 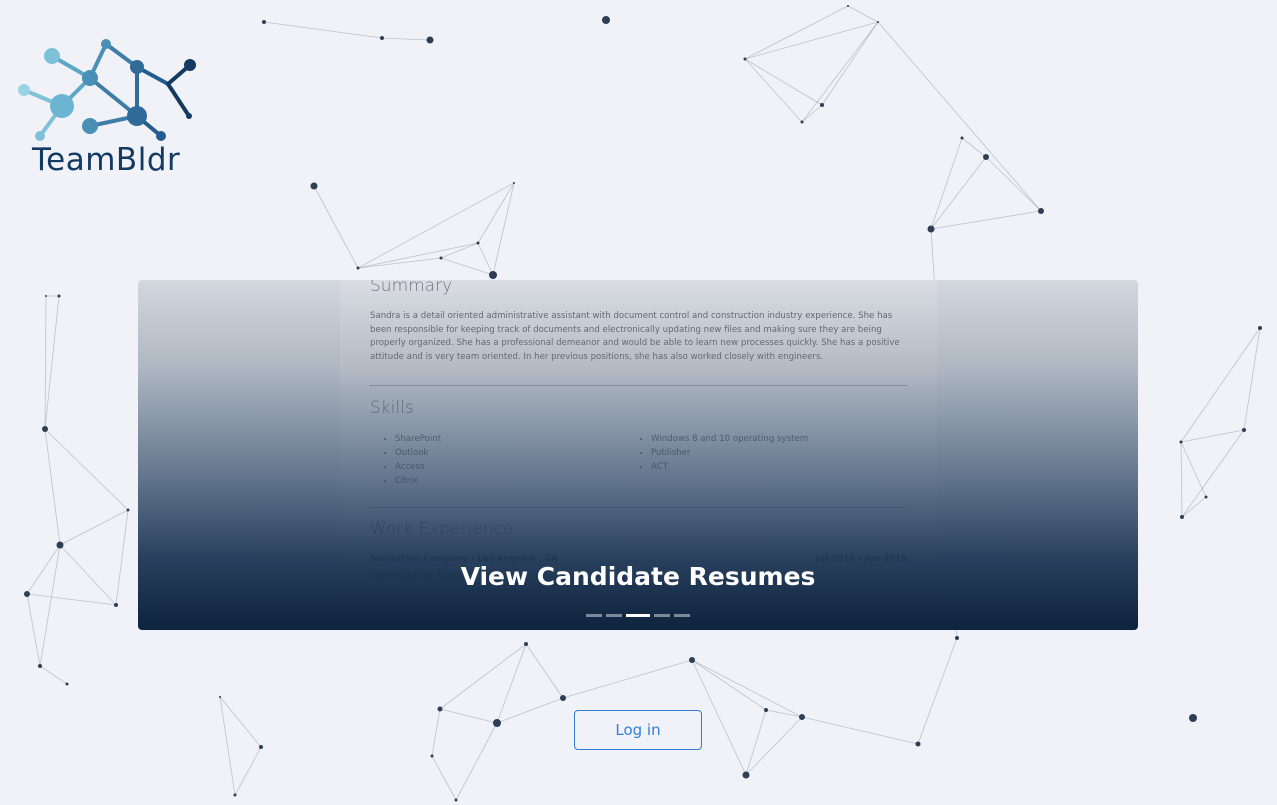 I want to click on summary-heading: Summary, so click(x=411, y=288).